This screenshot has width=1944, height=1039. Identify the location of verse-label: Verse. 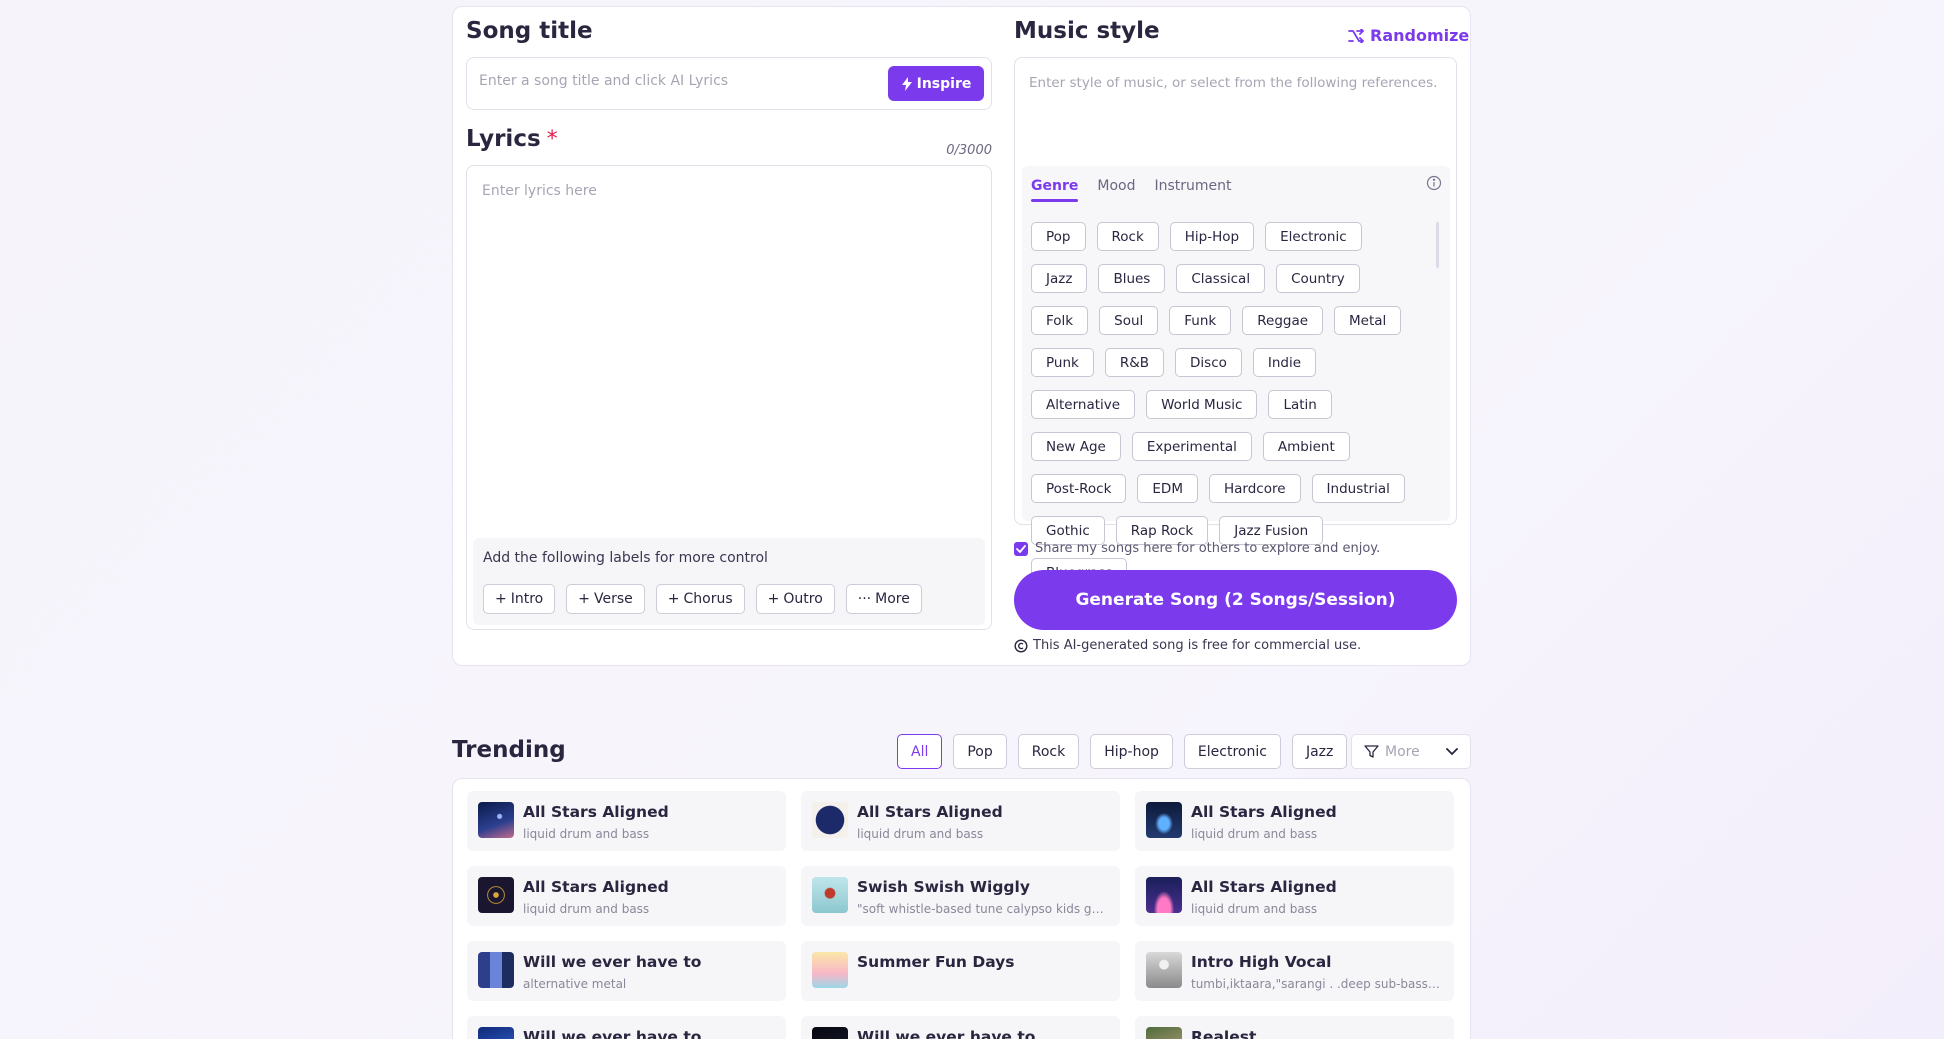
(613, 599).